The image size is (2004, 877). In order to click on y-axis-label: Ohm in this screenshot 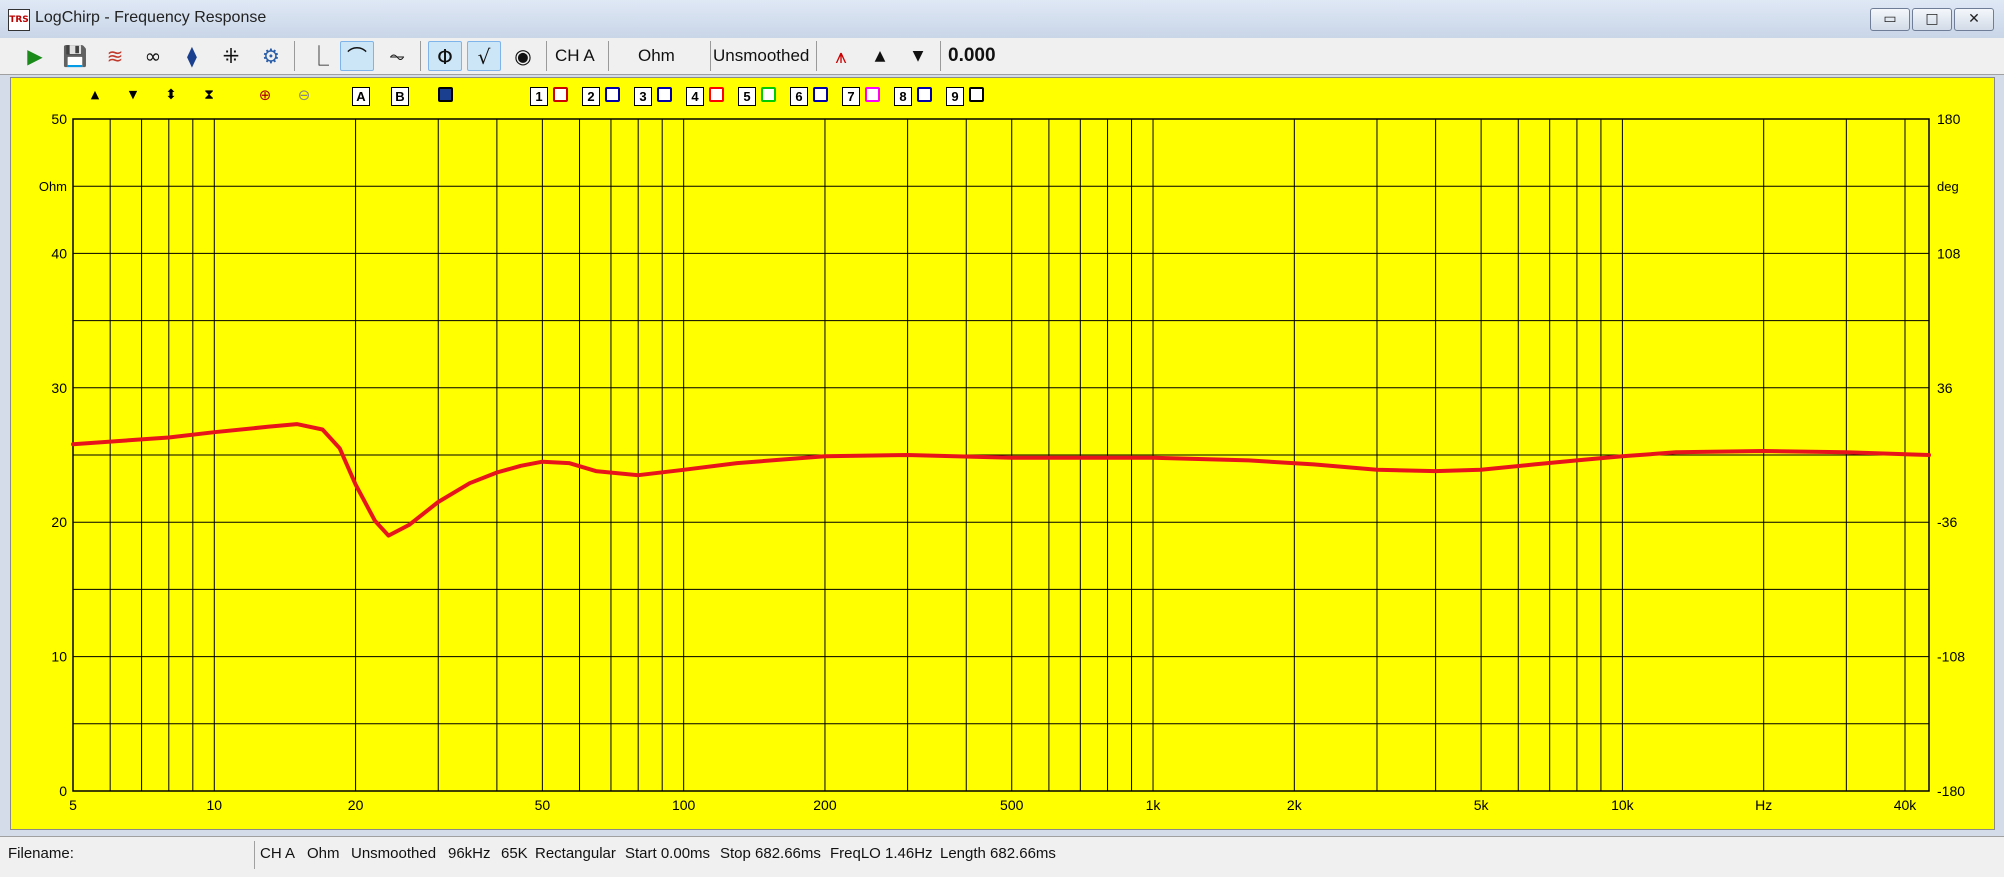, I will do `click(53, 186)`.